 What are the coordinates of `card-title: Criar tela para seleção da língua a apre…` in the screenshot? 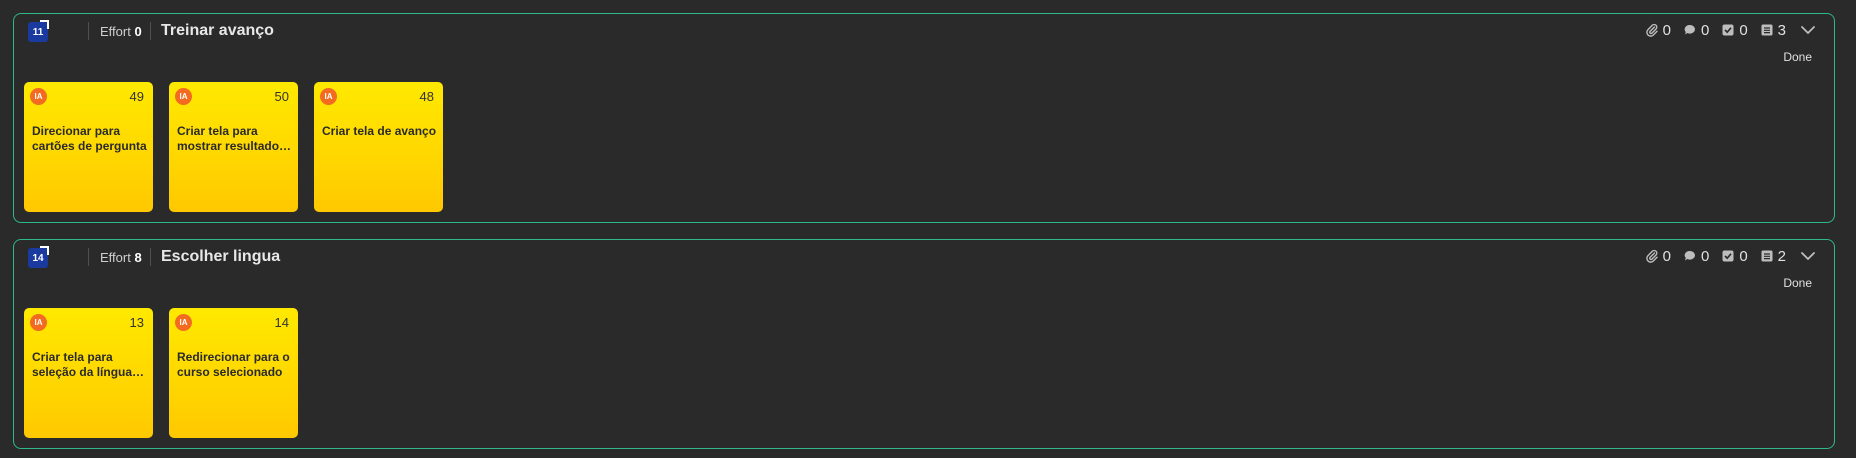 It's located at (87, 364).